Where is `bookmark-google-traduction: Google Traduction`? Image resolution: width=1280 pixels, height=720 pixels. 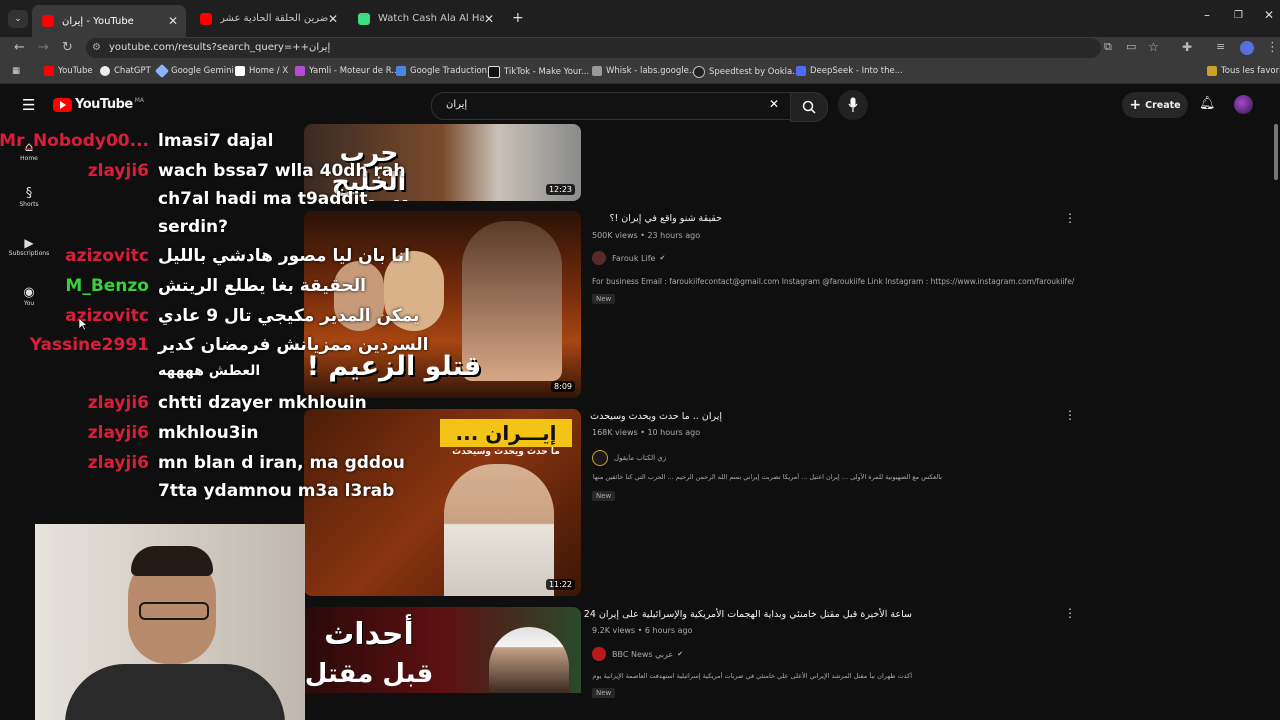 bookmark-google-traduction: Google Traduction is located at coordinates (441, 71).